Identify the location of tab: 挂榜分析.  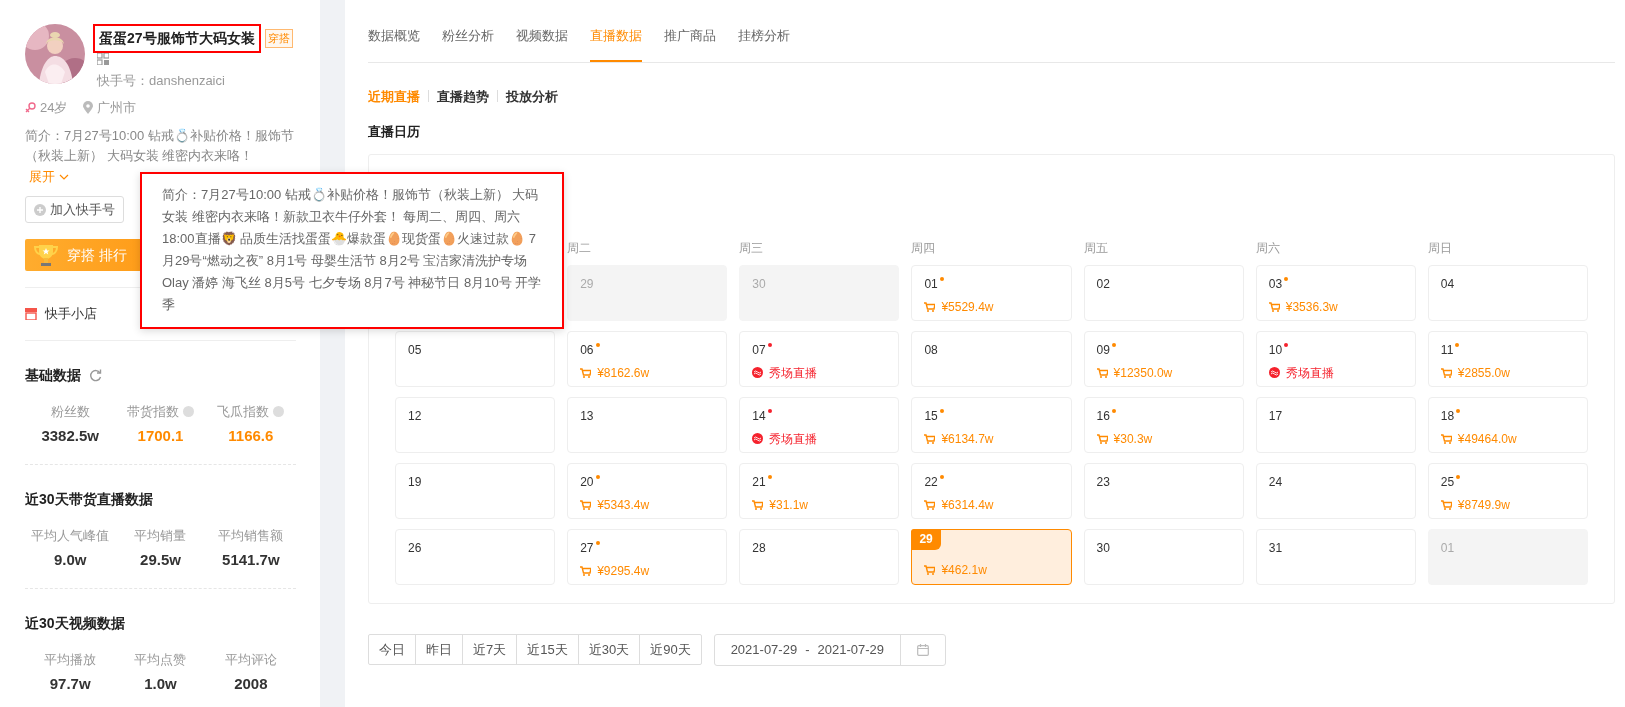
(764, 31).